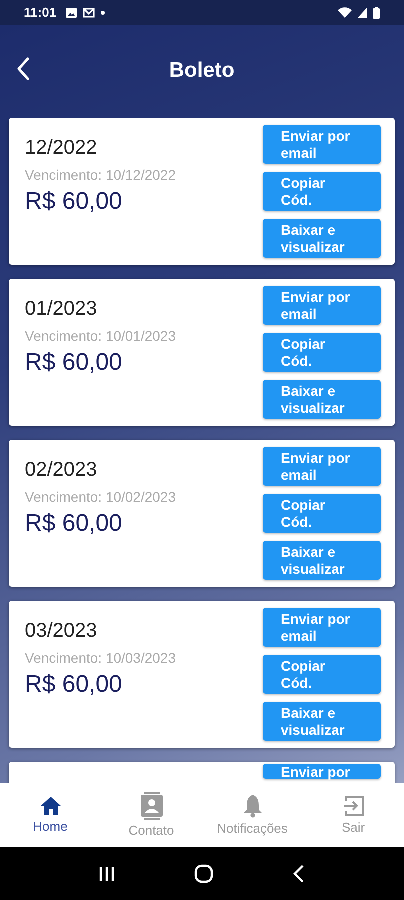 The width and height of the screenshot is (404, 900). Describe the element at coordinates (353, 806) in the screenshot. I see `exit-icon` at that location.